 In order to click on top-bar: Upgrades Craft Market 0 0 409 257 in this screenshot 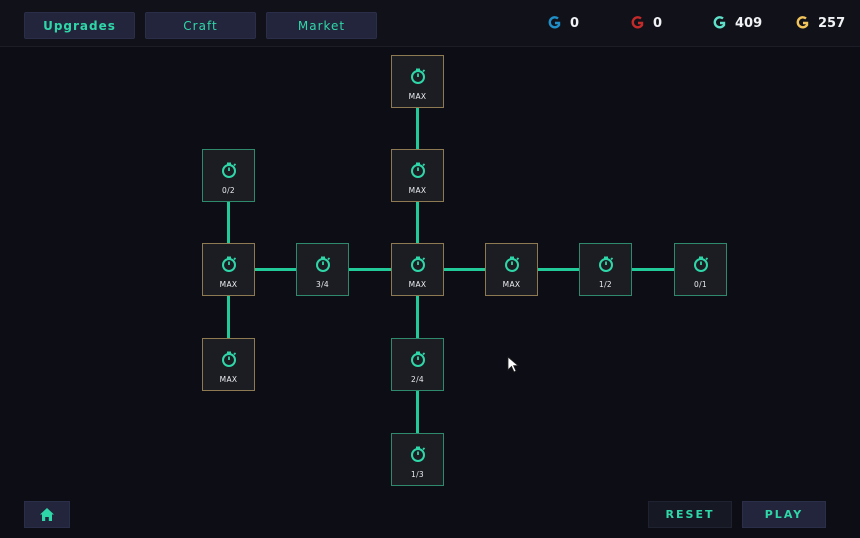, I will do `click(430, 23)`.